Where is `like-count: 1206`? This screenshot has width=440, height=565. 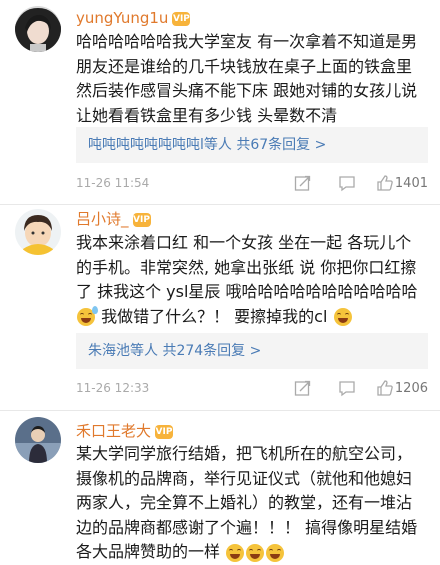
like-count: 1206 is located at coordinates (411, 388).